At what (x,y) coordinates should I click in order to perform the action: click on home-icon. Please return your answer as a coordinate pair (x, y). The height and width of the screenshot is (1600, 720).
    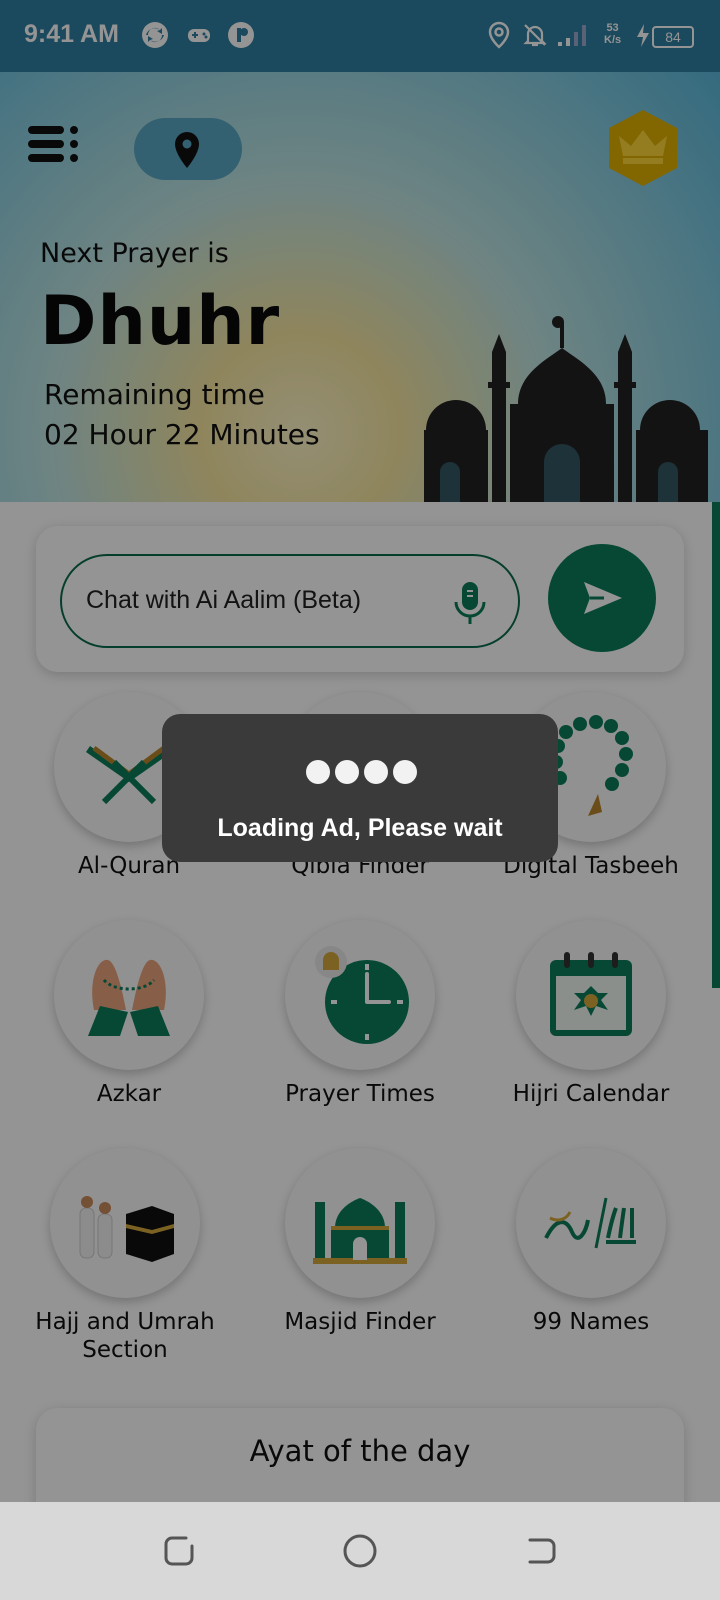
    Looking at the image, I should click on (360, 1551).